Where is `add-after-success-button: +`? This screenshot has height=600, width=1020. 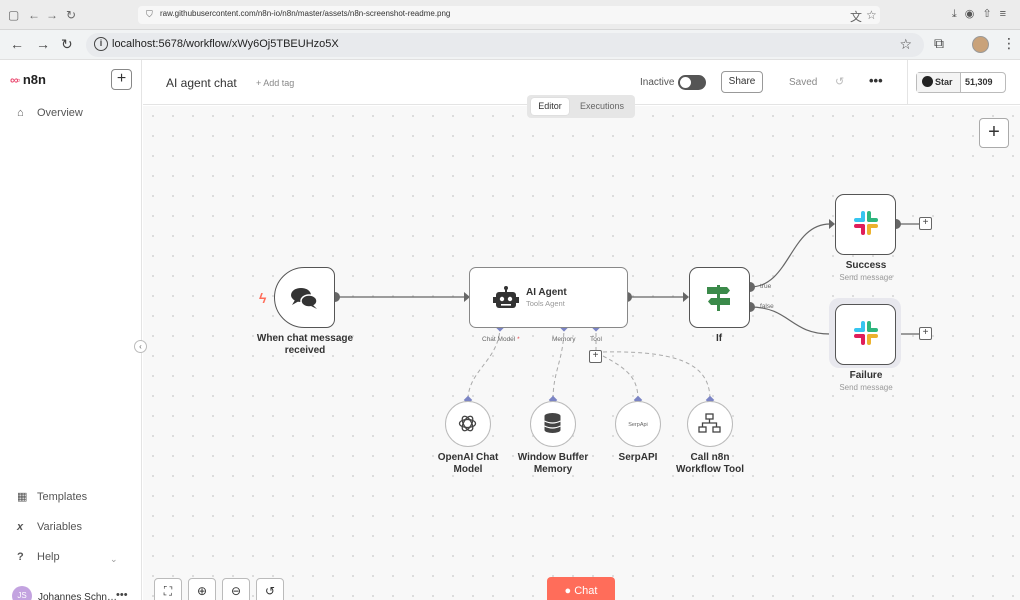 add-after-success-button: + is located at coordinates (925, 223).